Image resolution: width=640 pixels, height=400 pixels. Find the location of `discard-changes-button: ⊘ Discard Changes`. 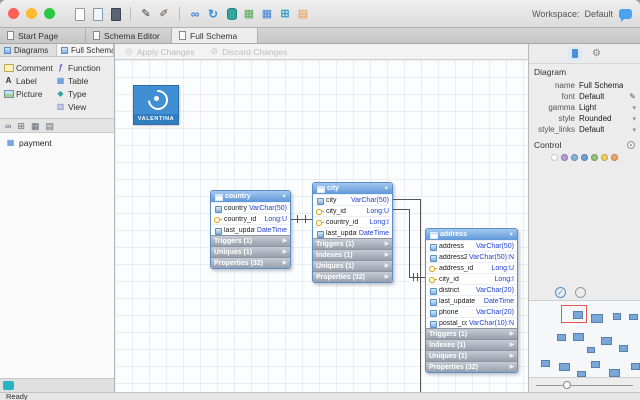

discard-changes-button: ⊘ Discard Changes is located at coordinates (249, 51).